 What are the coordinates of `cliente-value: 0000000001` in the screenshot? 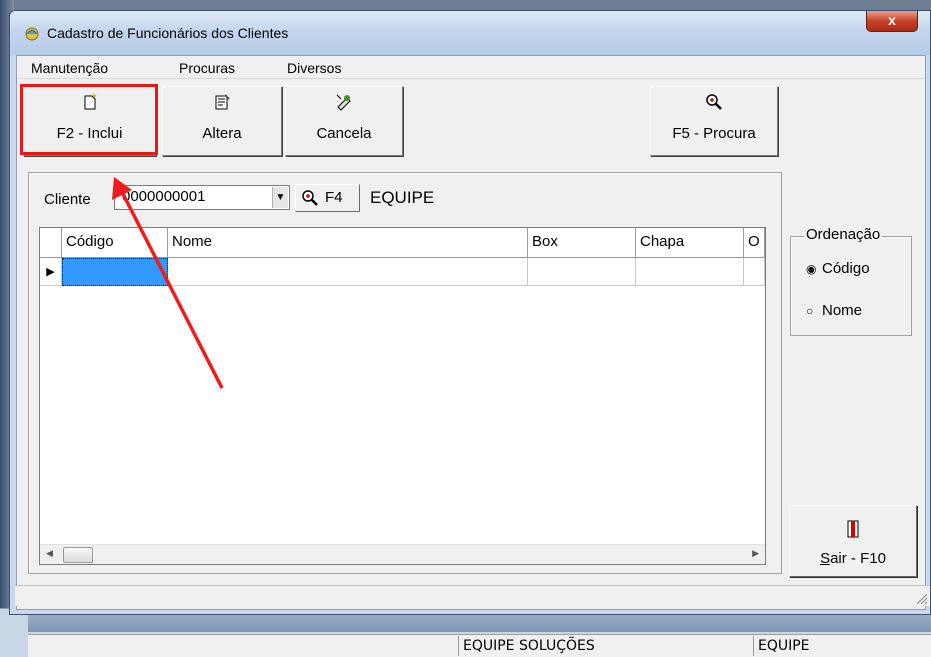 It's located at (164, 196).